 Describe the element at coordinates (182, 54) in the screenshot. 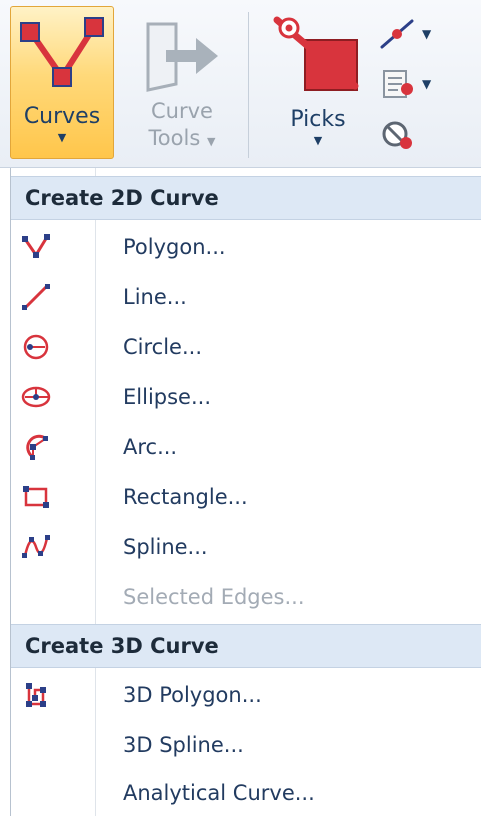

I see `curve-tools-icon` at that location.